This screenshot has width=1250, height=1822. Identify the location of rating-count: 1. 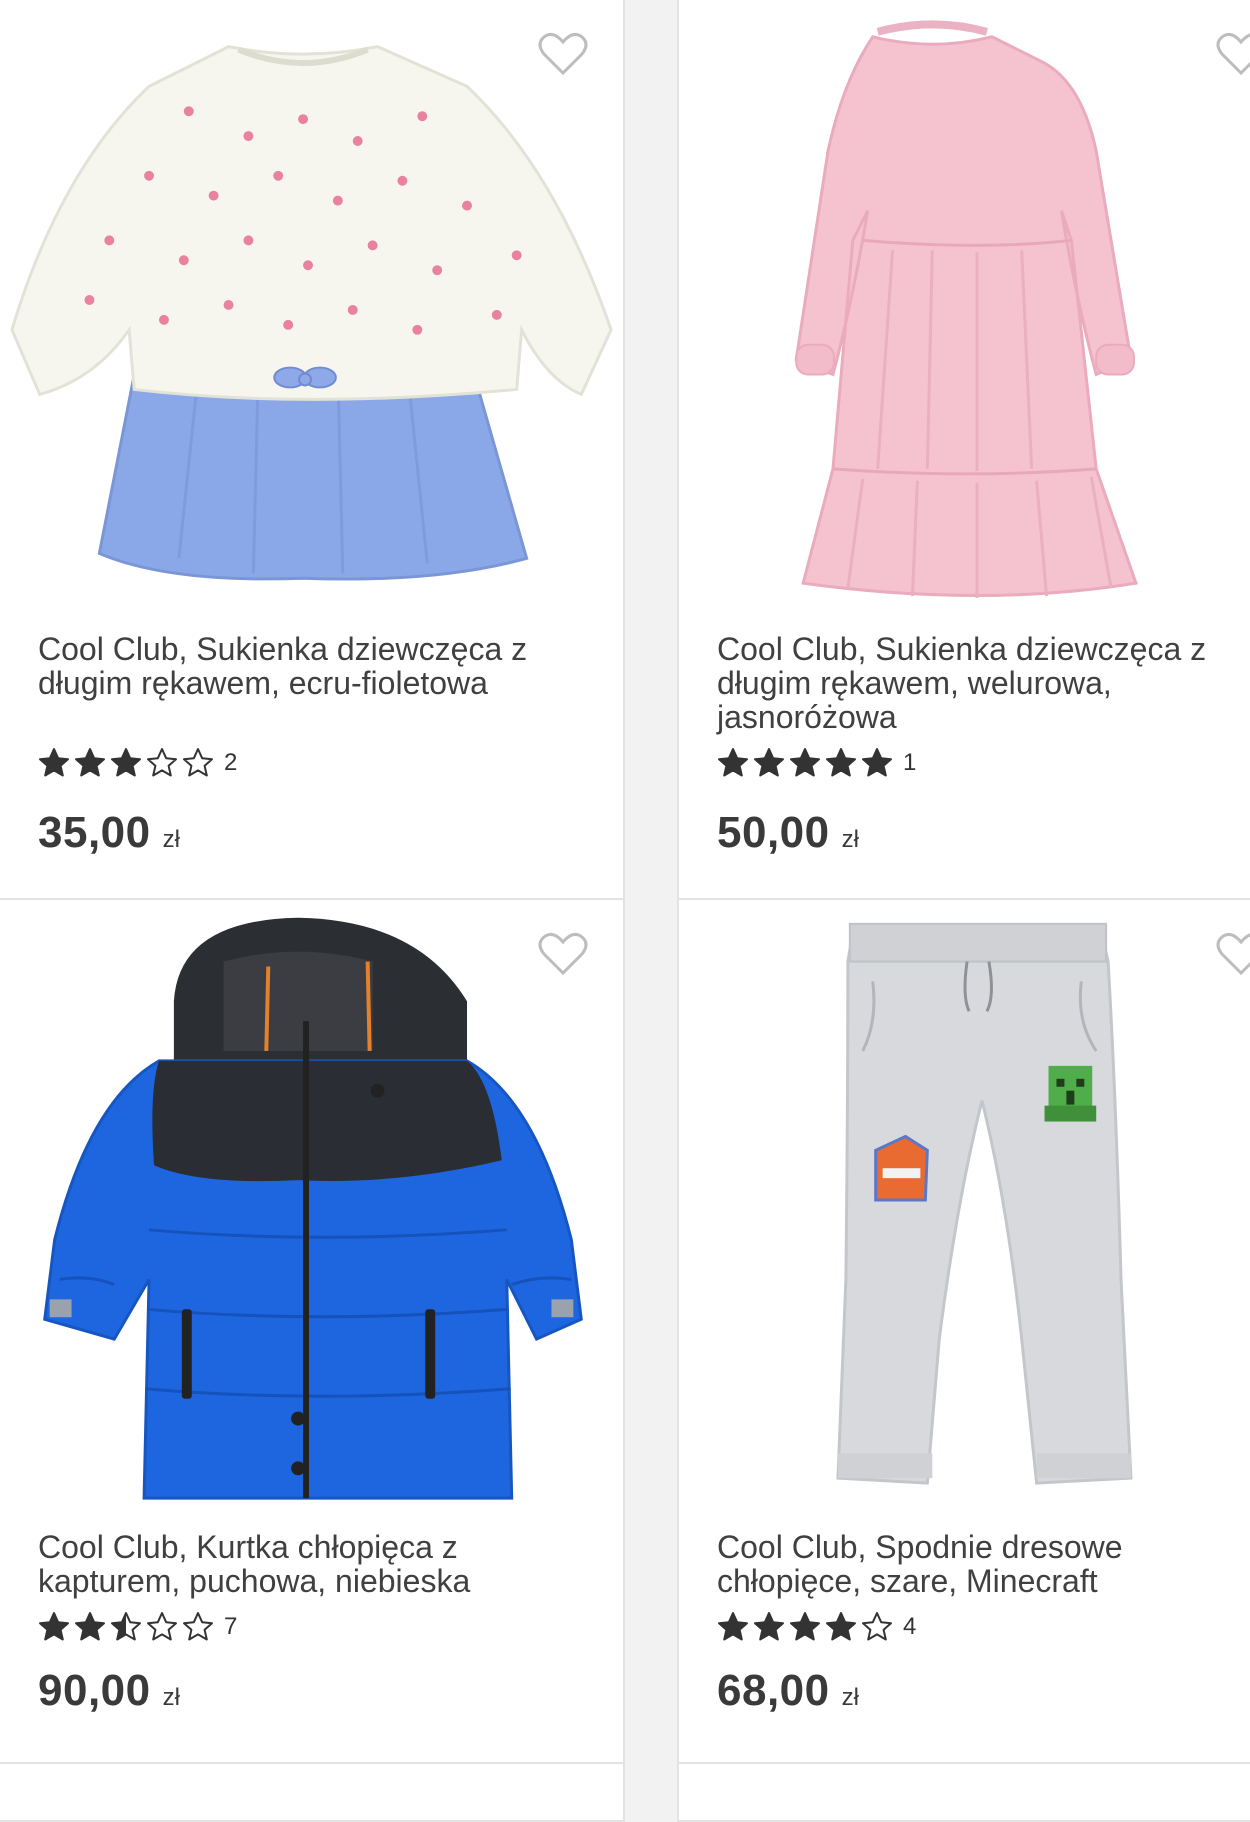
(910, 762).